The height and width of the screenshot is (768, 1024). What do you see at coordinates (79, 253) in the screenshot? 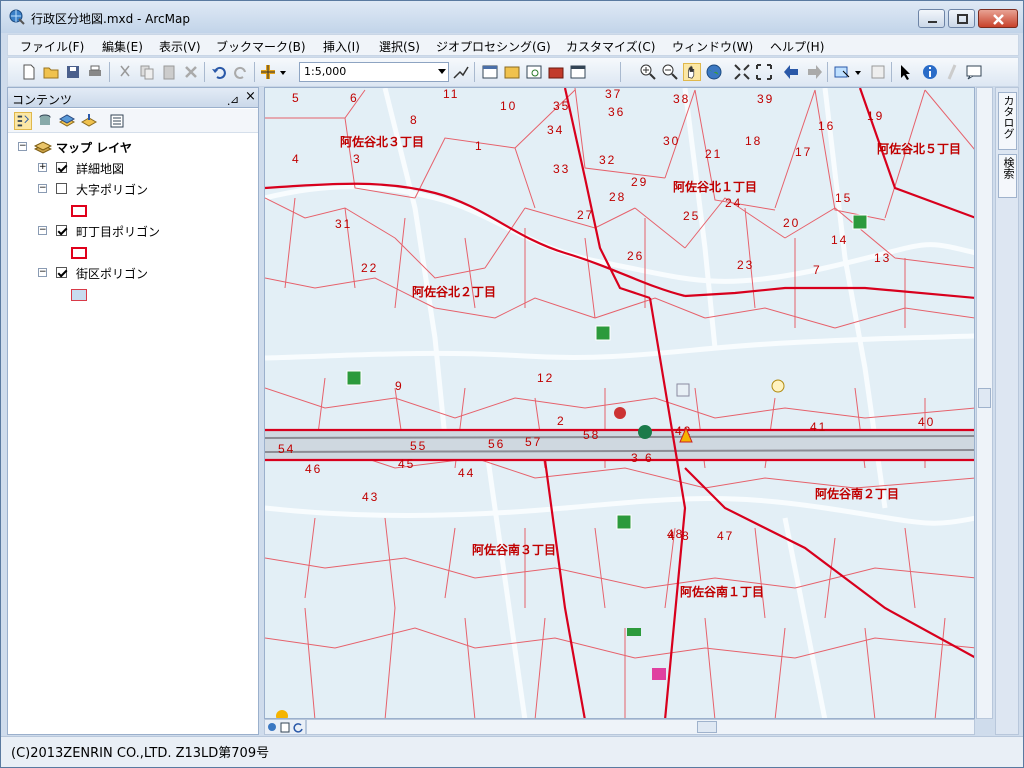
I see `symbol-swatch-chome` at bounding box center [79, 253].